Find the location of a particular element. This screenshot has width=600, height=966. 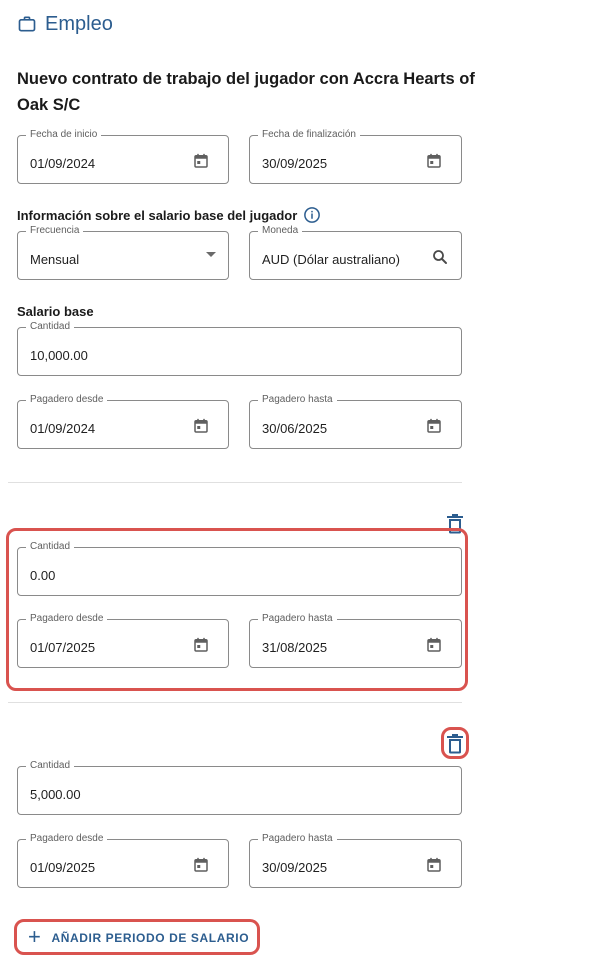

add-salary-period-button: + AÑADIR PERIODO DE SALARIO is located at coordinates (138, 938).